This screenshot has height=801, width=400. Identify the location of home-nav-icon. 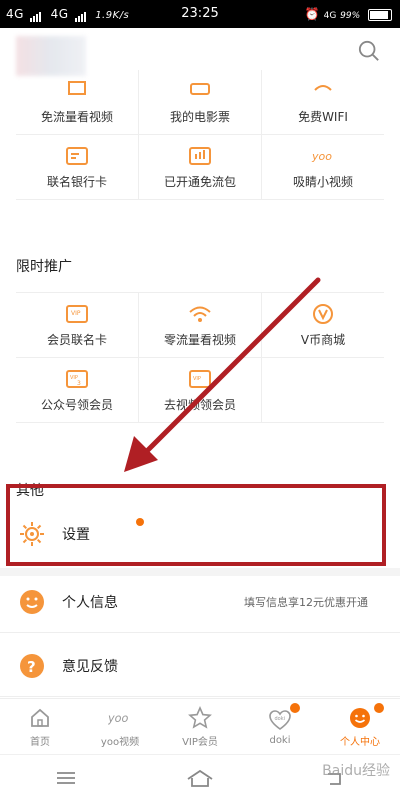
(200, 778).